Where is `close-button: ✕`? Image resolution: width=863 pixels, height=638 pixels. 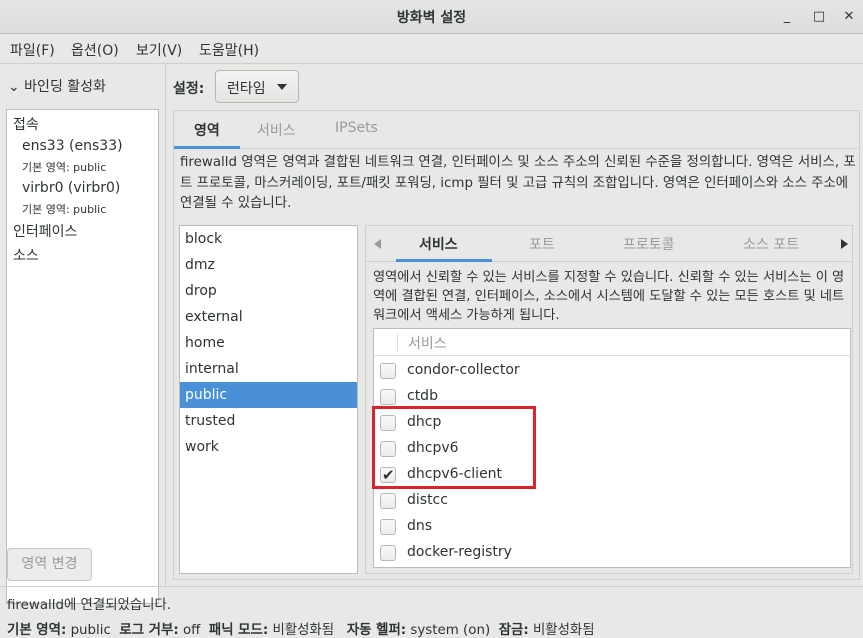
close-button: ✕ is located at coordinates (849, 17).